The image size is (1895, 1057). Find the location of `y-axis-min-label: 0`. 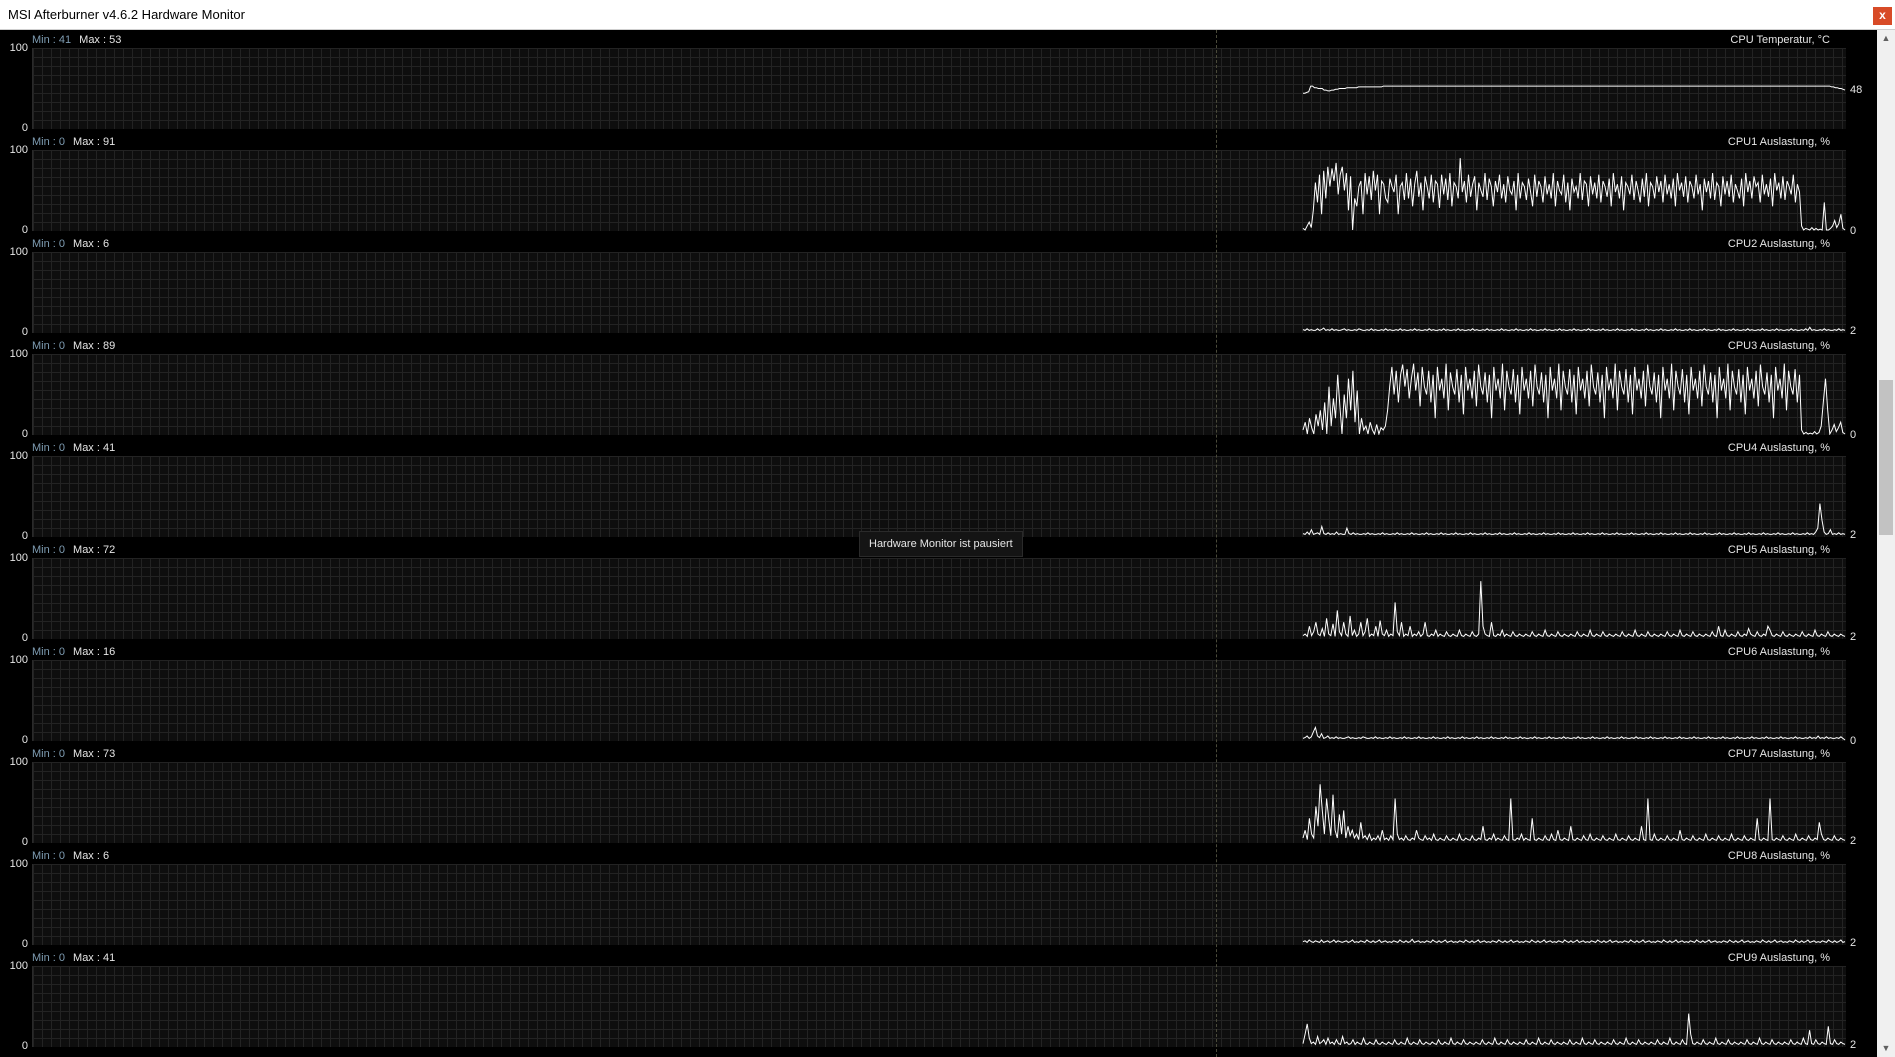

y-axis-min-label: 0 is located at coordinates (24, 1046).